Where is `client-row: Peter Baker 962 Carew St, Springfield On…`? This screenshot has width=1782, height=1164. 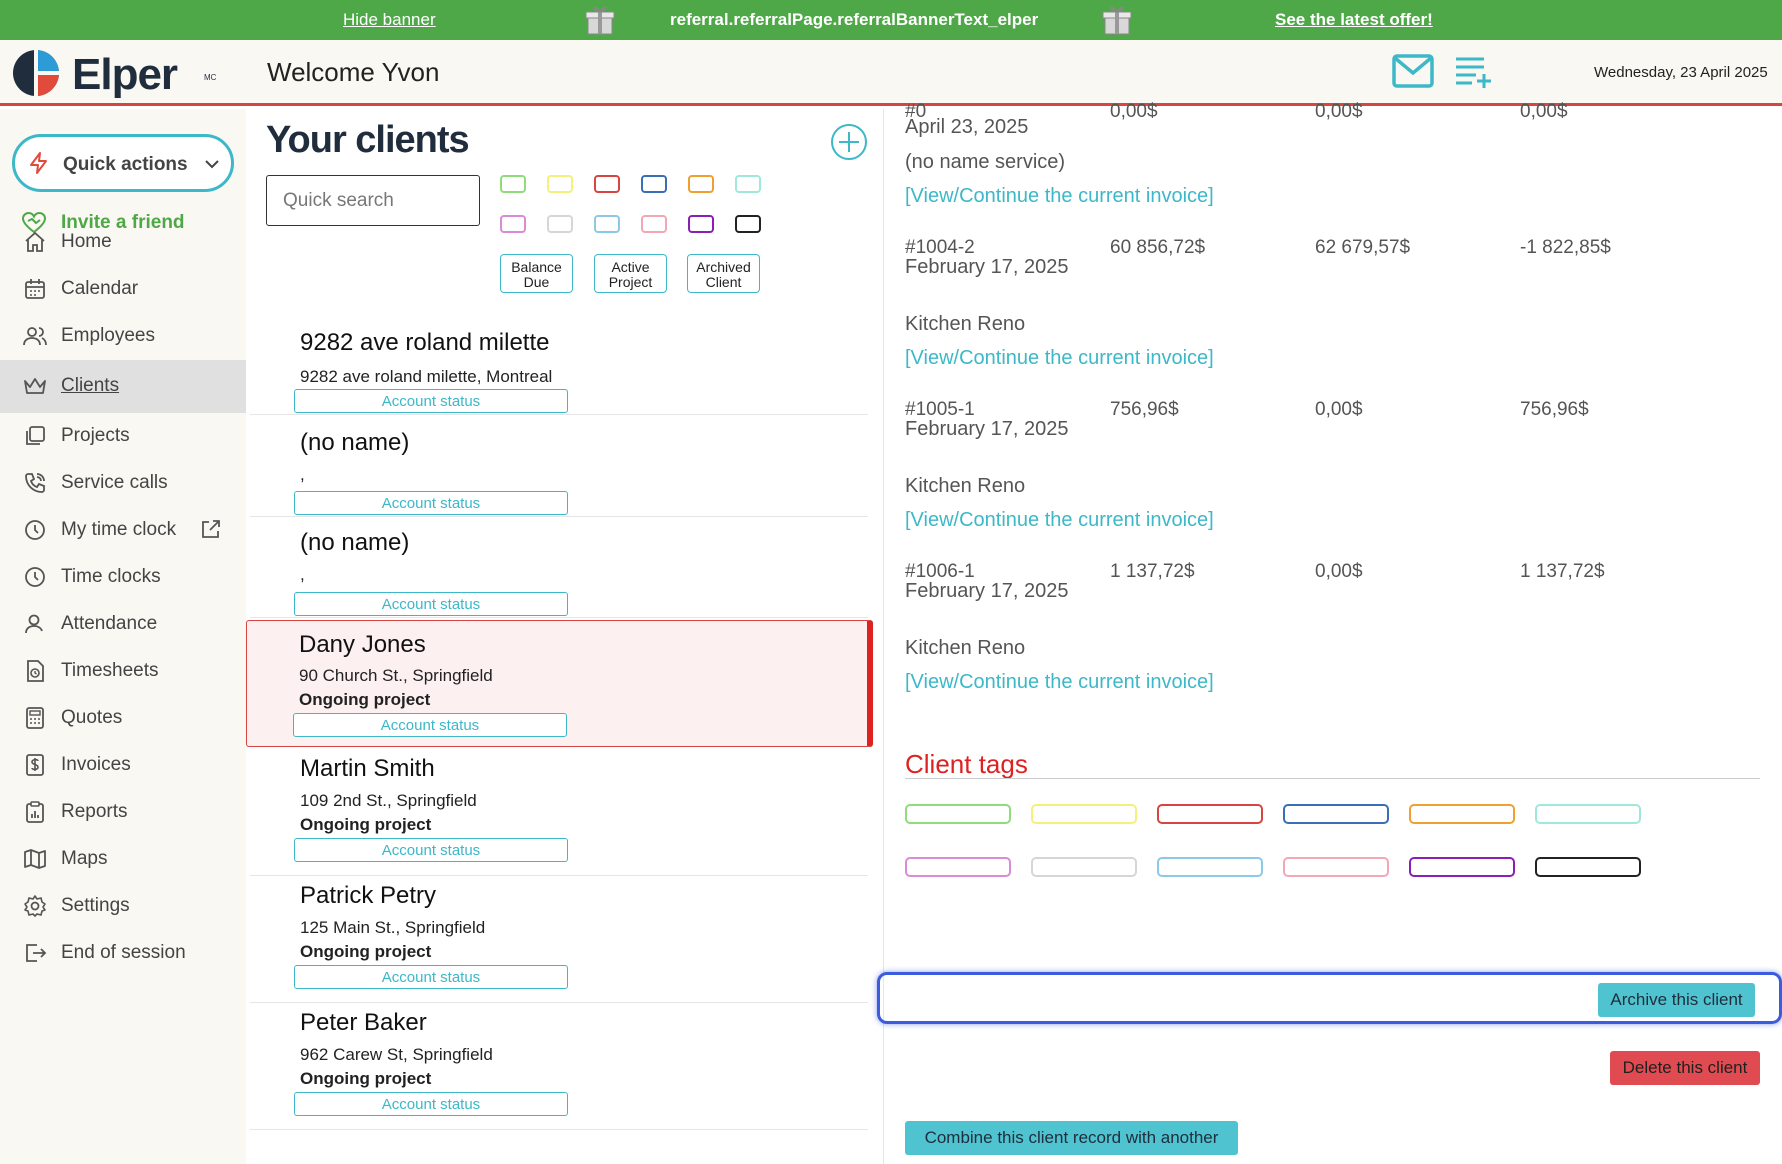
client-row: Peter Baker 962 Carew St, Springfield On… is located at coordinates (559, 1066).